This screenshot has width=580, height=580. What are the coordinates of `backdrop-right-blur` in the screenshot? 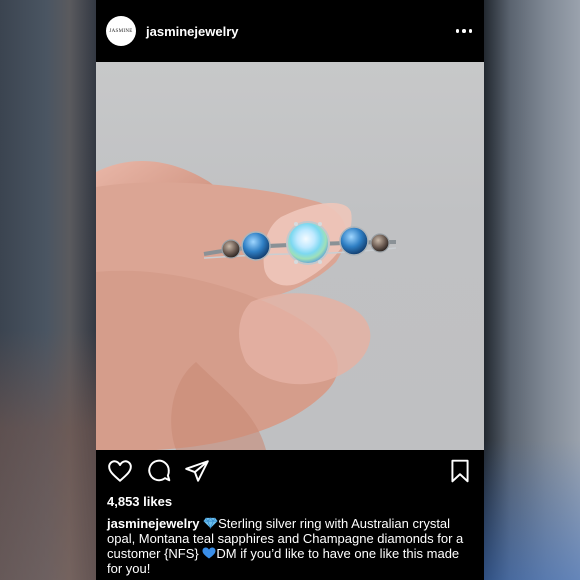 It's located at (532, 510).